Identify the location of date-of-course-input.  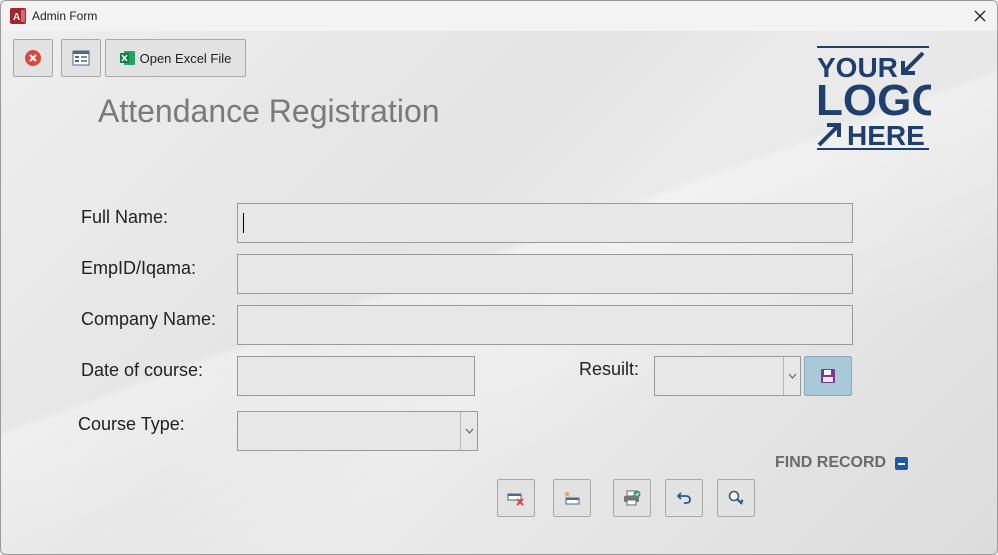
(356, 376).